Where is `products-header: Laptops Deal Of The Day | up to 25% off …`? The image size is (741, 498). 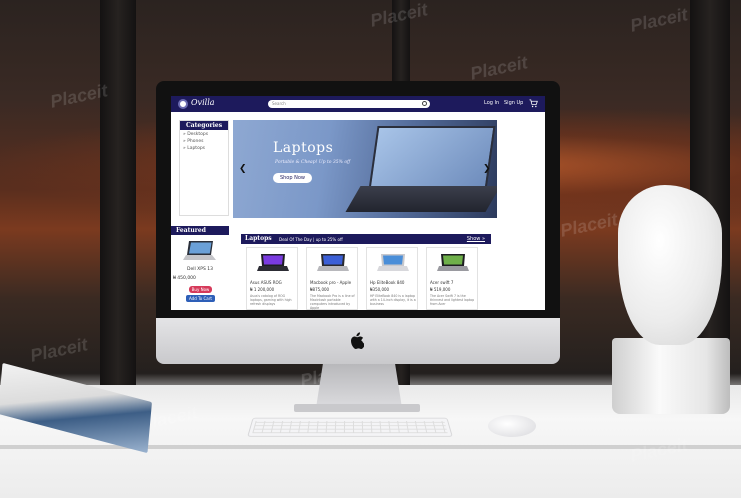
products-header: Laptops Deal Of The Day | up to 25% off … is located at coordinates (366, 239).